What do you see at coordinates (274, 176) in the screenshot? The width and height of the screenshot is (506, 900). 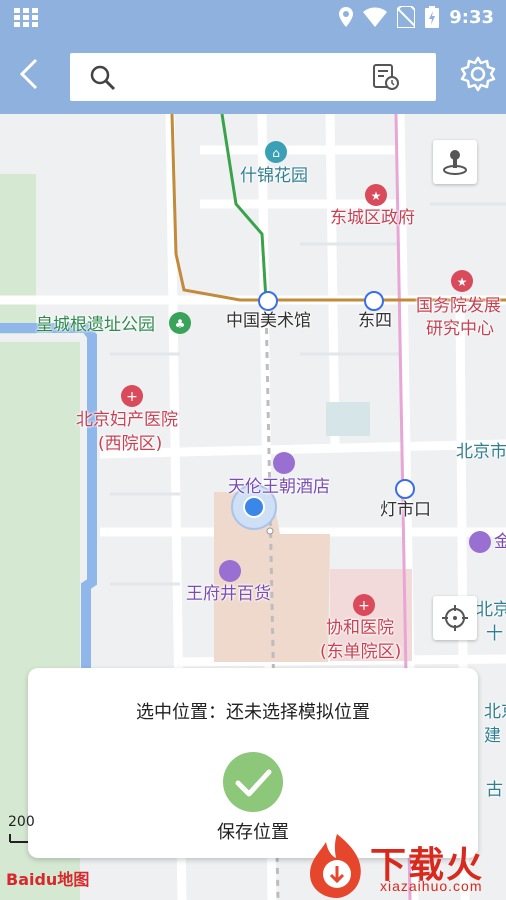 I see `poi-shijin-garden: 什锦花园` at bounding box center [274, 176].